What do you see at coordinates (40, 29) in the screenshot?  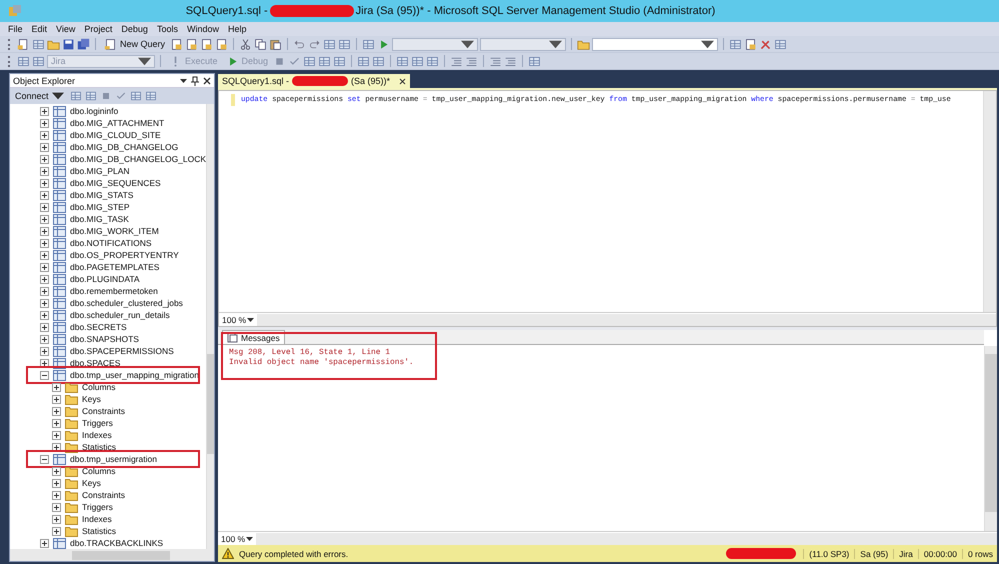 I see `menu-item: Edit` at bounding box center [40, 29].